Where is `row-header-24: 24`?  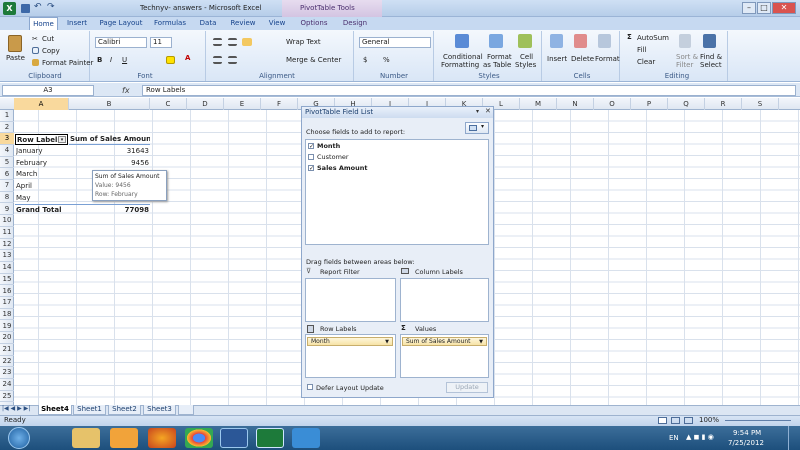
row-header-24: 24 is located at coordinates (7, 385).